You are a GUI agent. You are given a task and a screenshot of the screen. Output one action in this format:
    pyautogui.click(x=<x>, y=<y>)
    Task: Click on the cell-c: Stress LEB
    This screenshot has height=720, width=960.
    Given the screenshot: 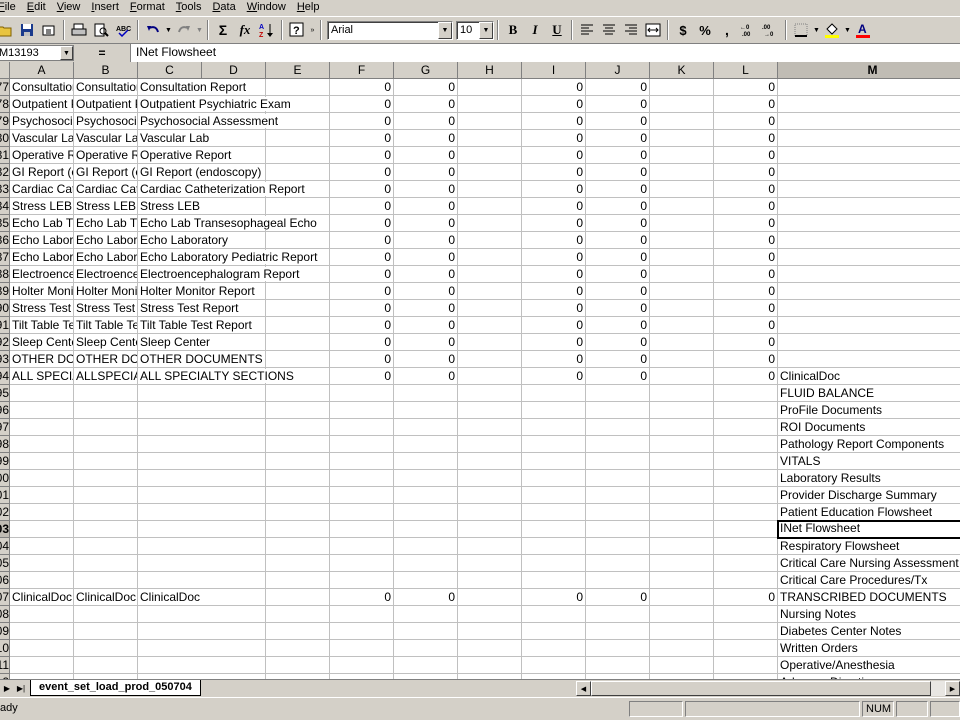 What is the action you would take?
    pyautogui.click(x=234, y=206)
    